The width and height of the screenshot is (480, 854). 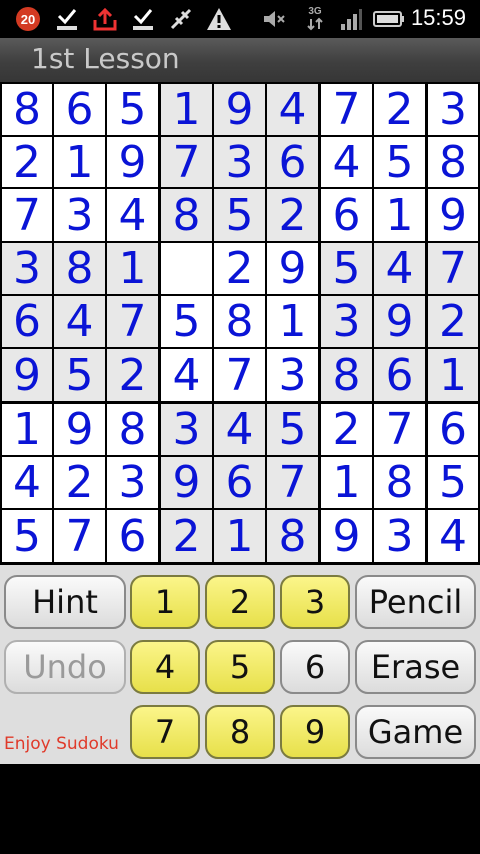 I want to click on undo-button: Undo, so click(x=65, y=667).